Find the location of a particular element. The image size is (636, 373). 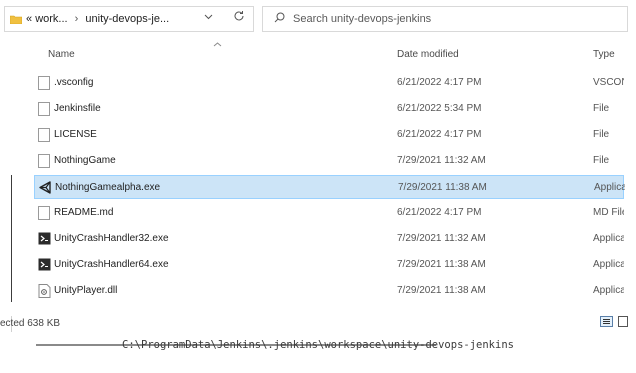

search-box: Search unity-devops-jenkins is located at coordinates (445, 19).